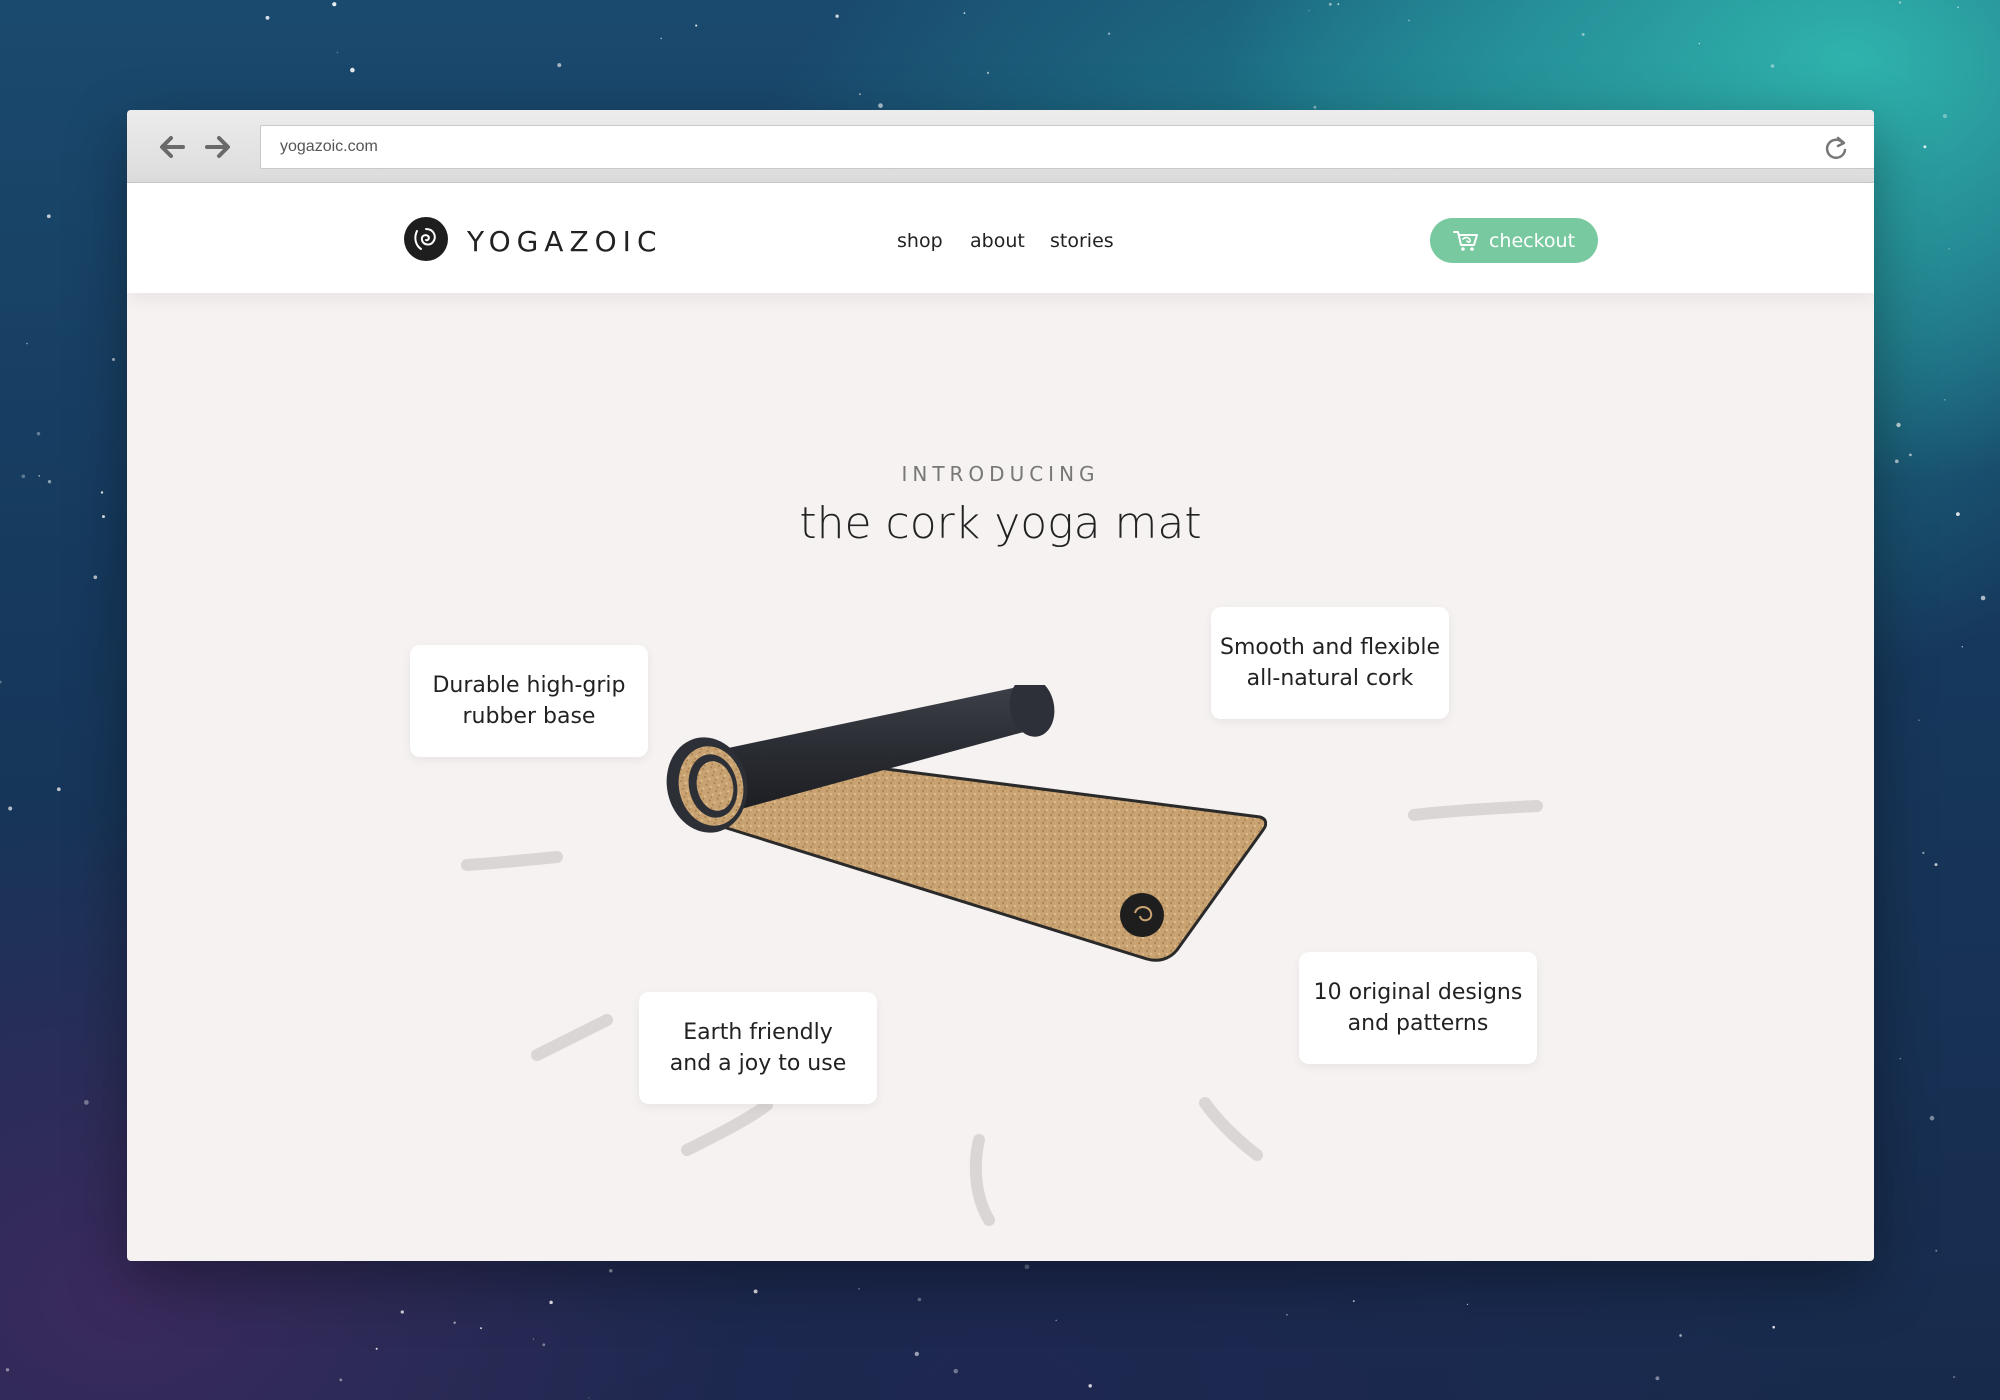 The image size is (2000, 1400). Describe the element at coordinates (920, 241) in the screenshot. I see `nav-shop: shop` at that location.